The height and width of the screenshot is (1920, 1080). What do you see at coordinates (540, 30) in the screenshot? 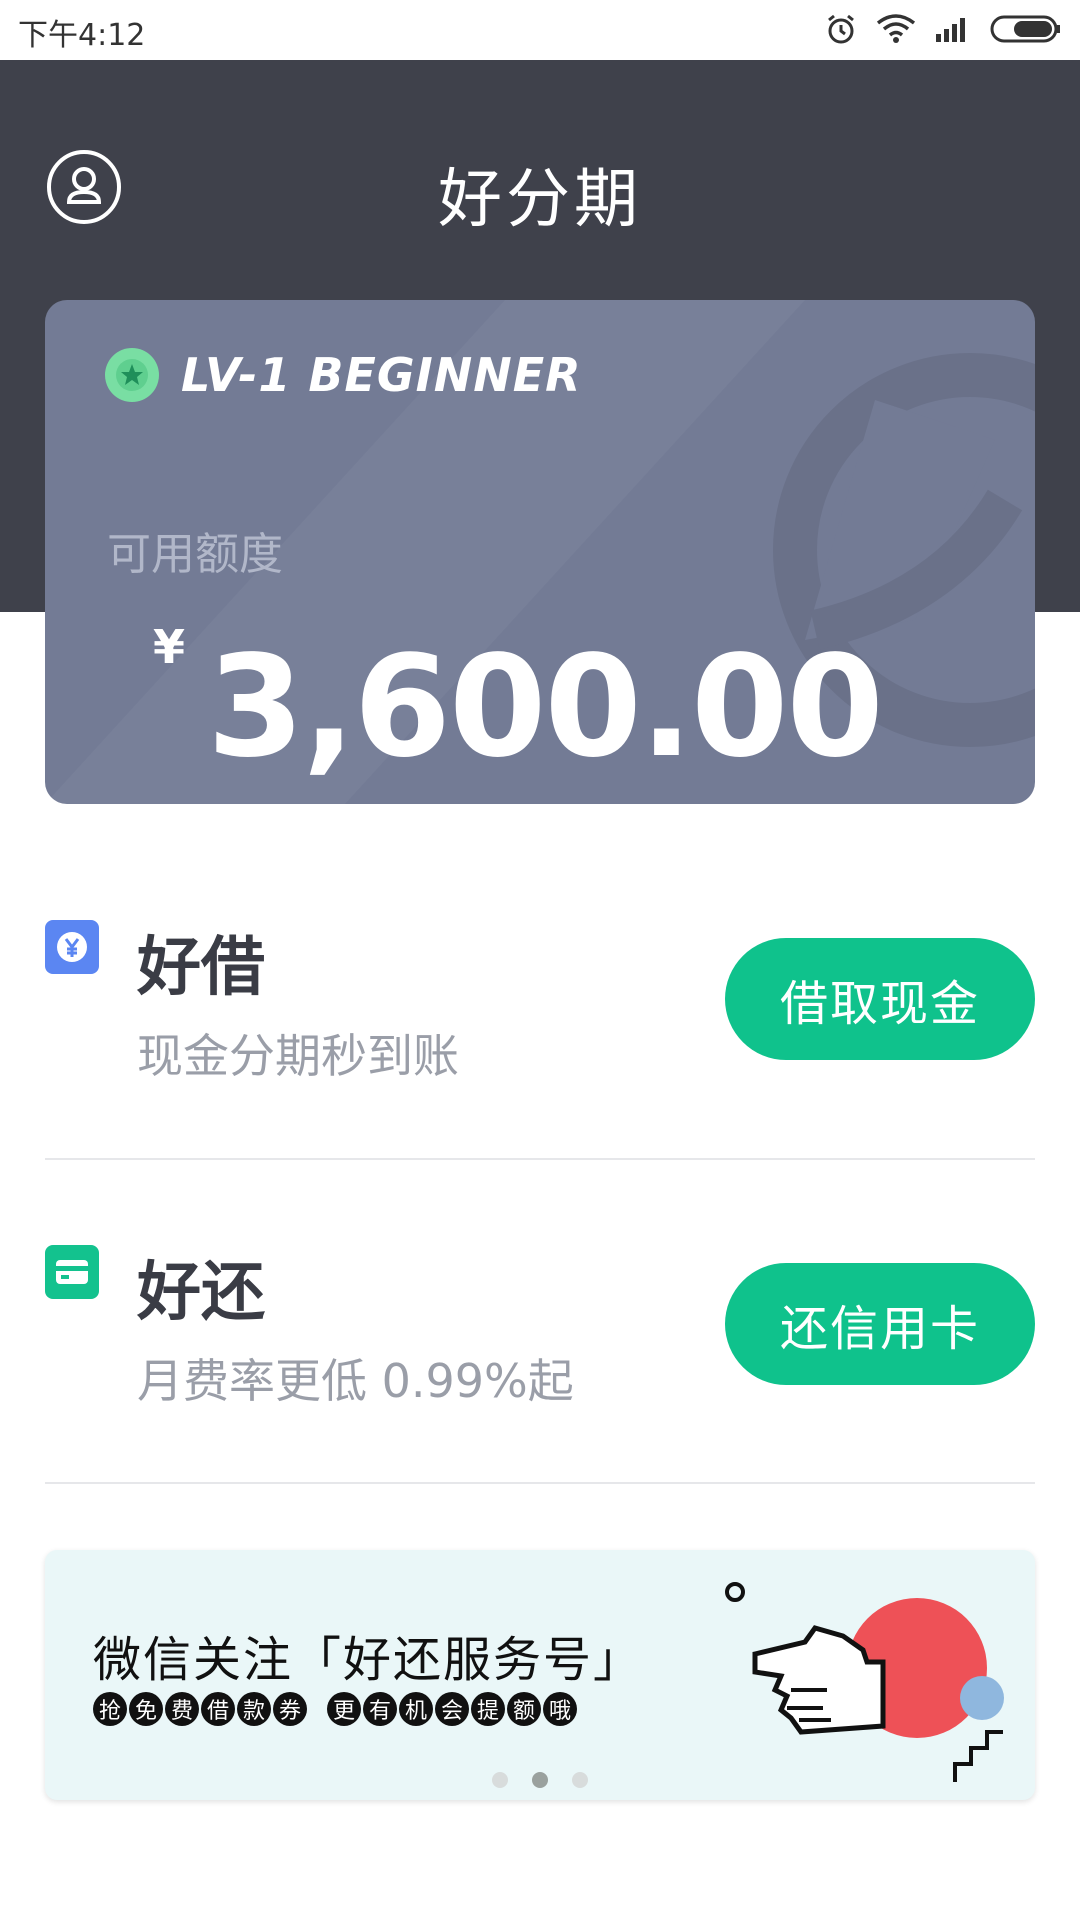
I see `status-bar: 下午4:12` at bounding box center [540, 30].